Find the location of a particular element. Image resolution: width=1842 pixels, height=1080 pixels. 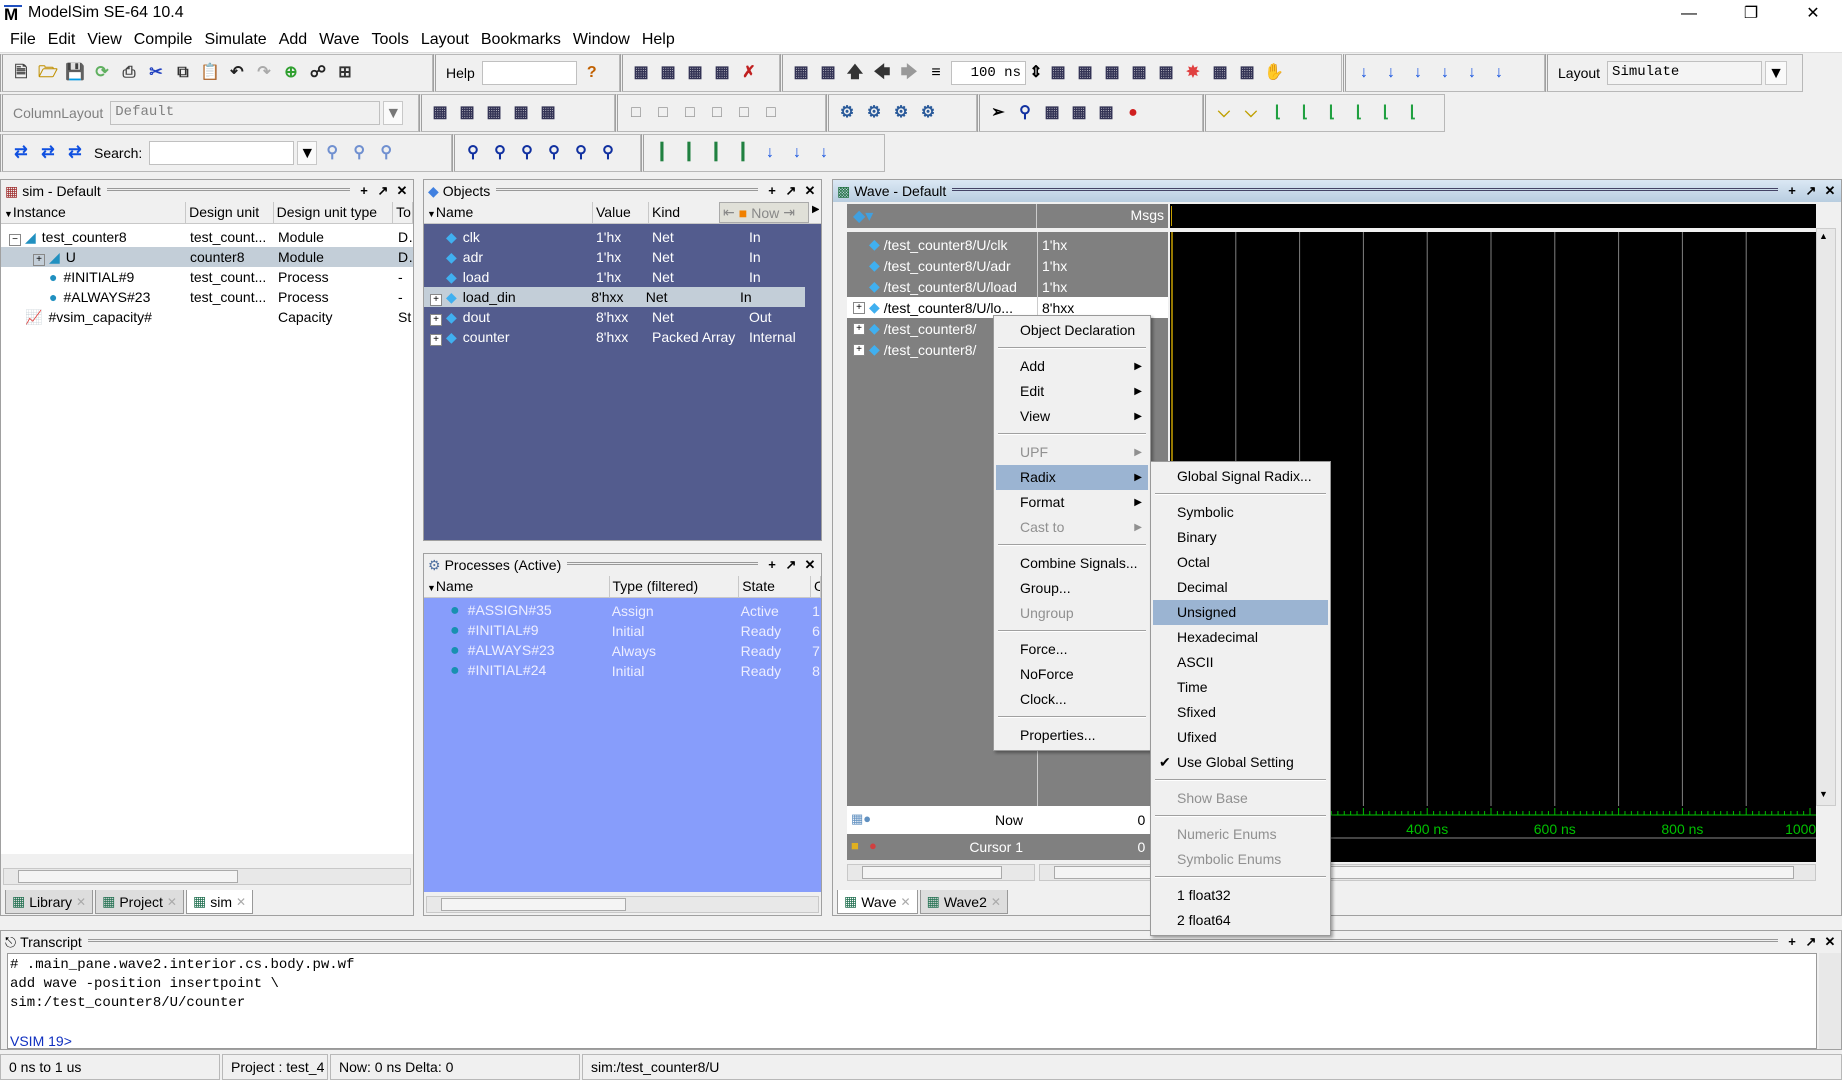

objects-dropdown-icon: ◆▾ is located at coordinates (863, 216).